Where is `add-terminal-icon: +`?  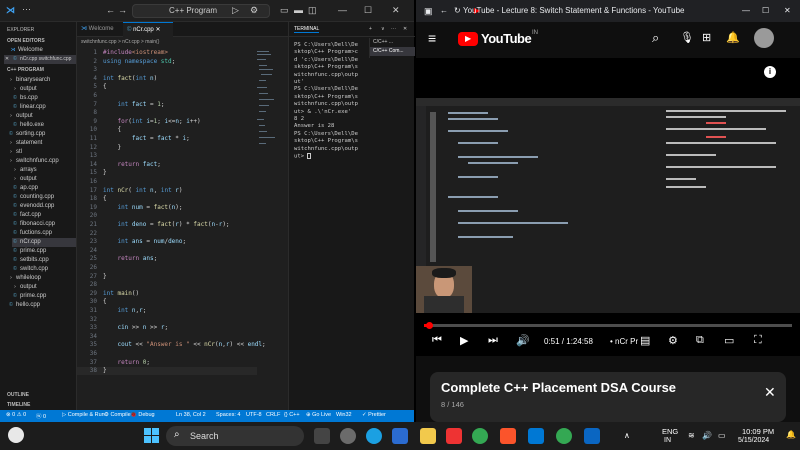
add-terminal-icon: + is located at coordinates (370, 29).